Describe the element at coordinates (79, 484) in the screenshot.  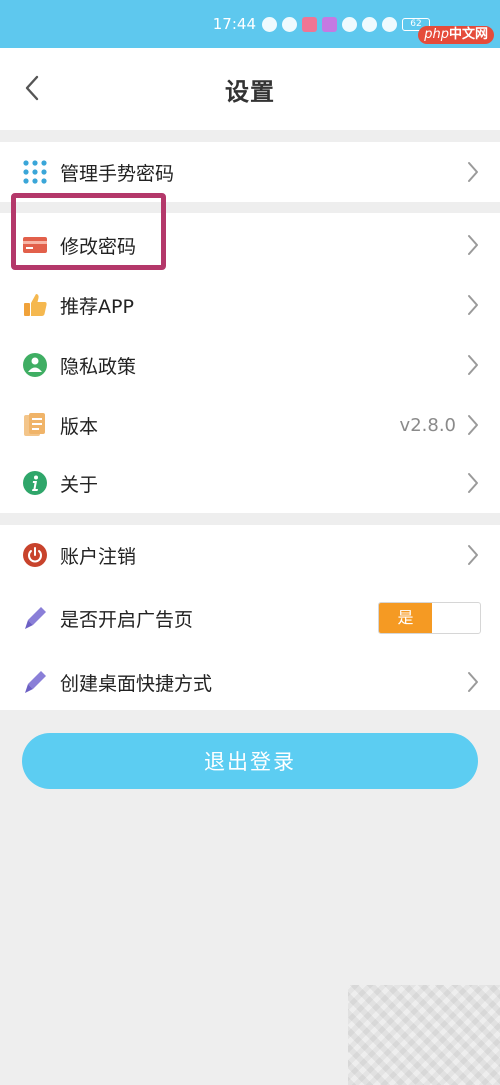
I see `row-label: 关于` at that location.